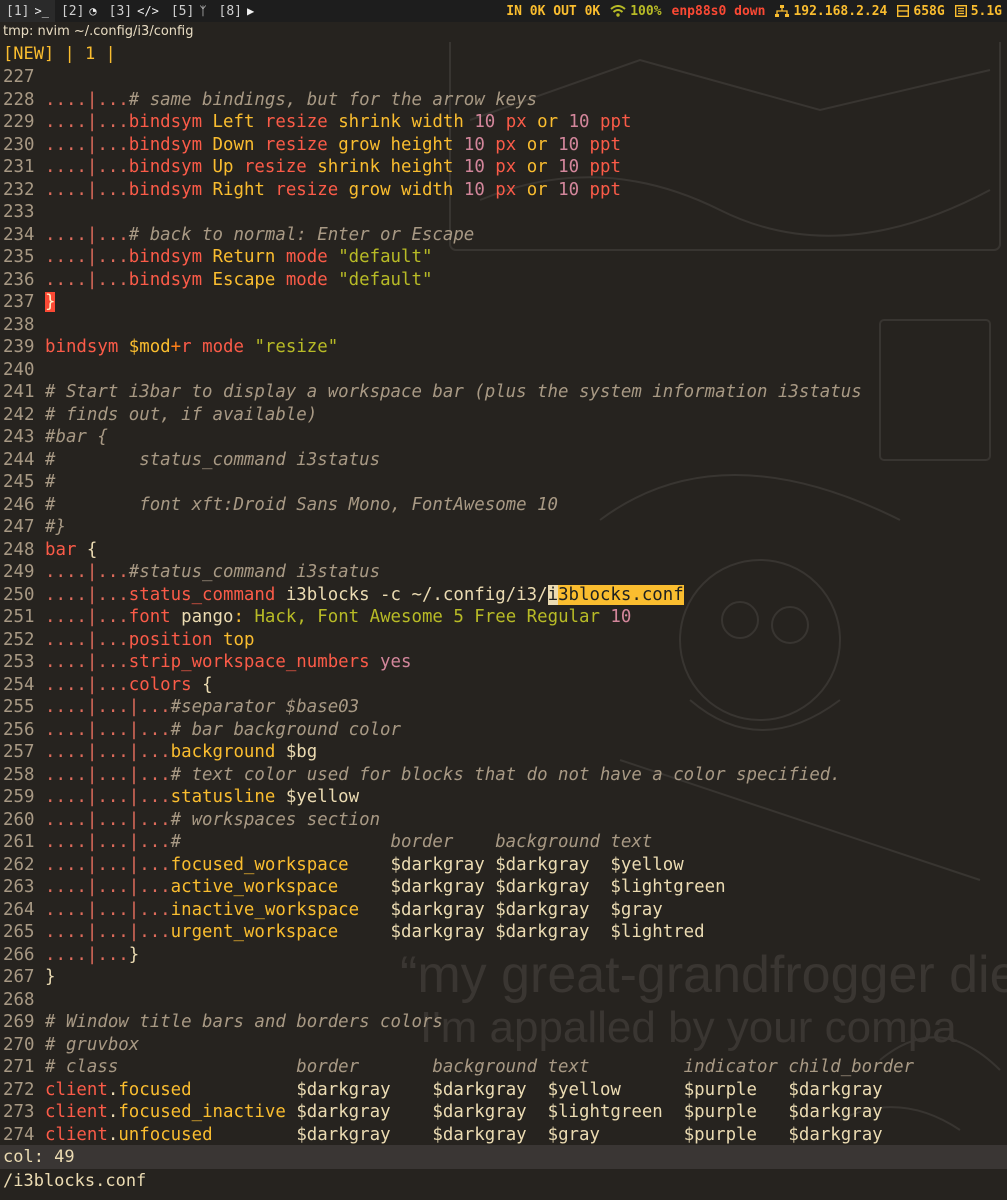 This screenshot has width=1007, height=1200. What do you see at coordinates (503, 955) in the screenshot?
I see `code-line: 266 ....|...}` at bounding box center [503, 955].